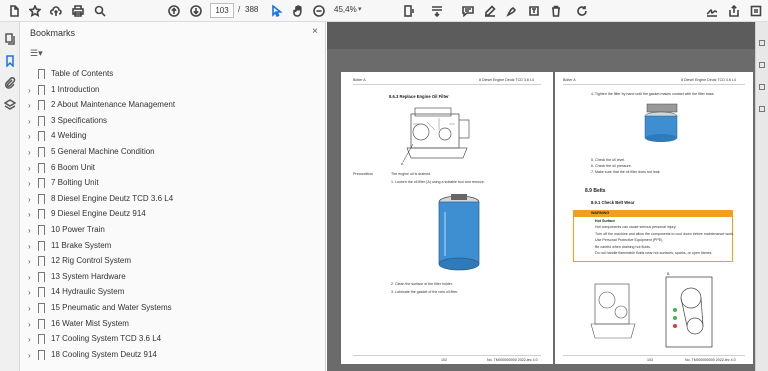 This screenshot has height=371, width=768. I want to click on page-down-icon, so click(196, 11).